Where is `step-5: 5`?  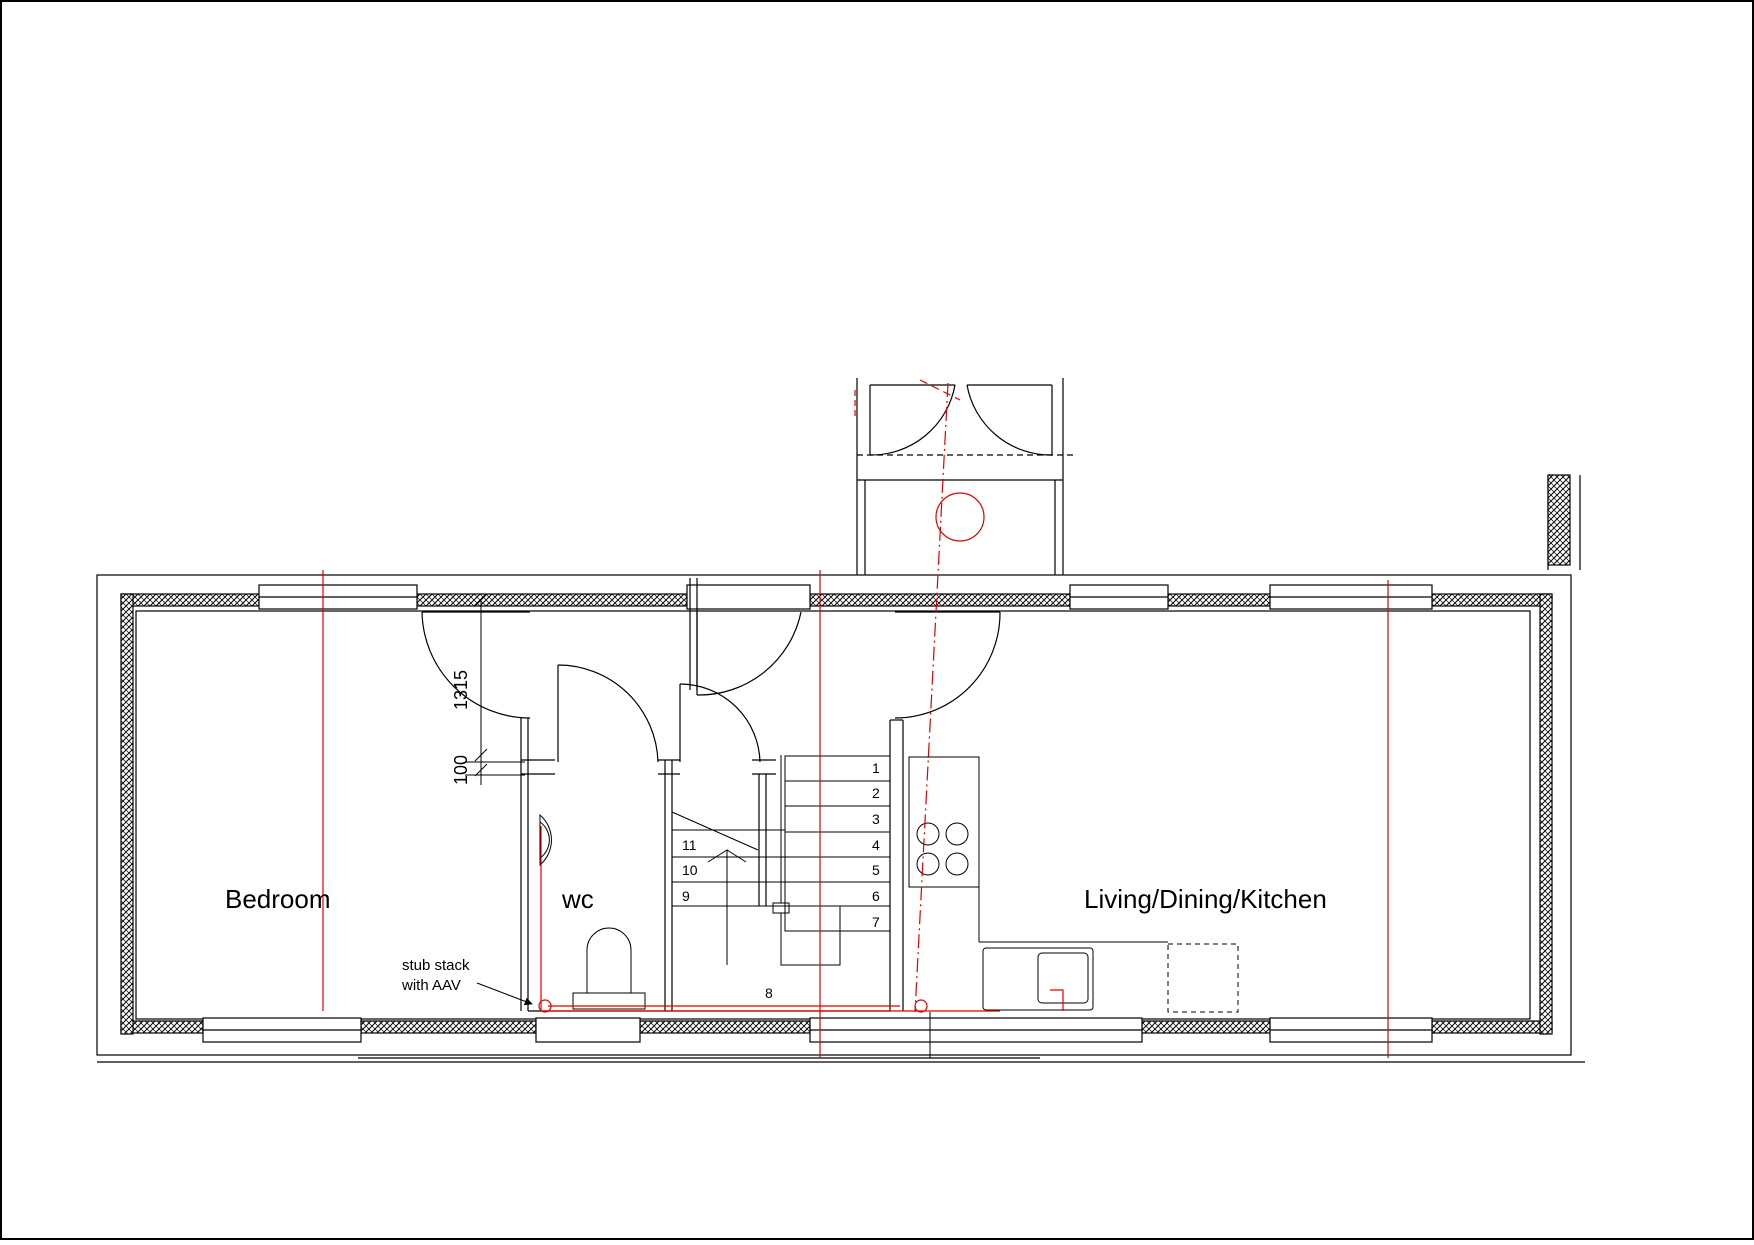 step-5: 5 is located at coordinates (876, 870).